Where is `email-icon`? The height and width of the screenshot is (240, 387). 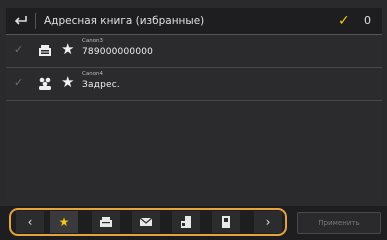 email-icon is located at coordinates (146, 221).